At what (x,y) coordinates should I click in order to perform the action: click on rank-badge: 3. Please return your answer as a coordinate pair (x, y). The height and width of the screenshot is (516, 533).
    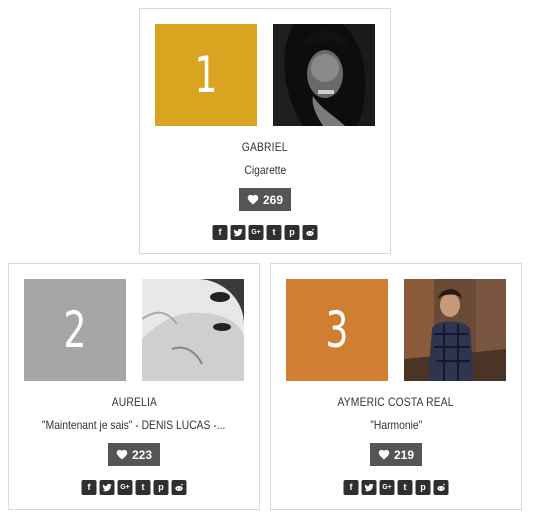
    Looking at the image, I should click on (337, 330).